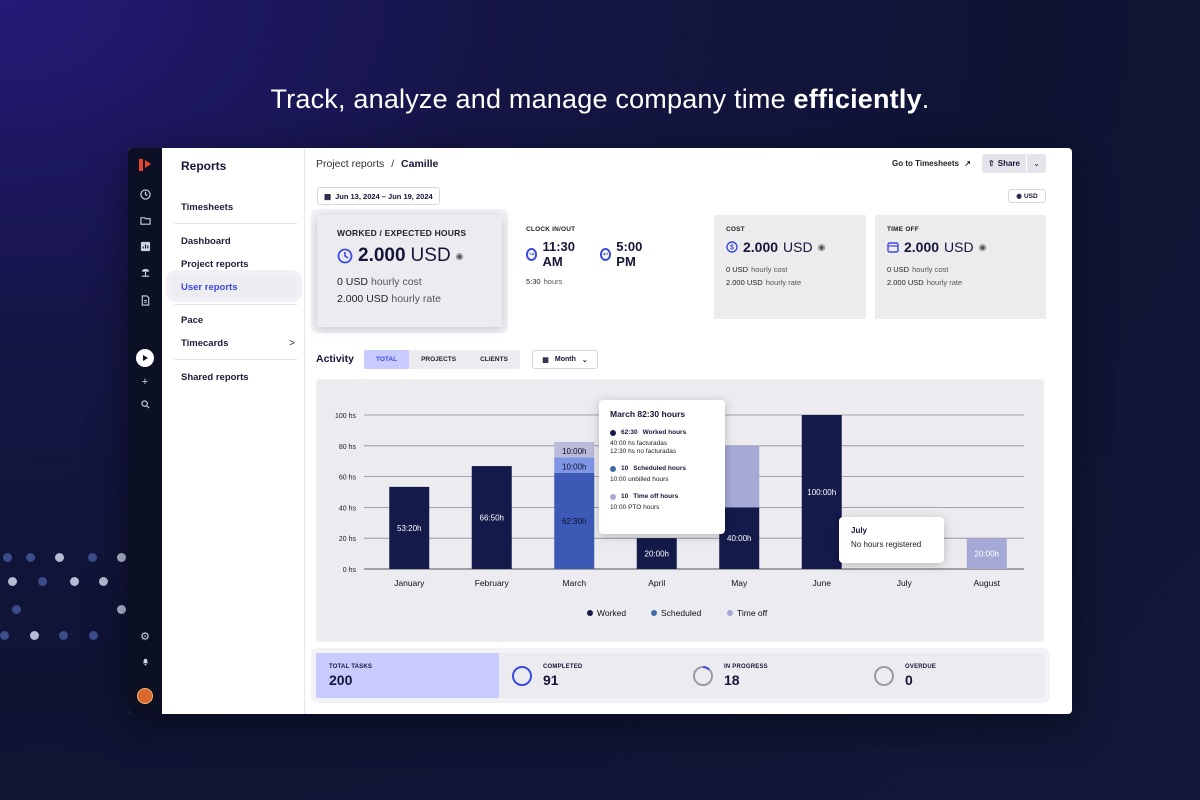 This screenshot has height=800, width=1200. I want to click on timeoff-card-value: 2.000 USD ◉, so click(960, 247).